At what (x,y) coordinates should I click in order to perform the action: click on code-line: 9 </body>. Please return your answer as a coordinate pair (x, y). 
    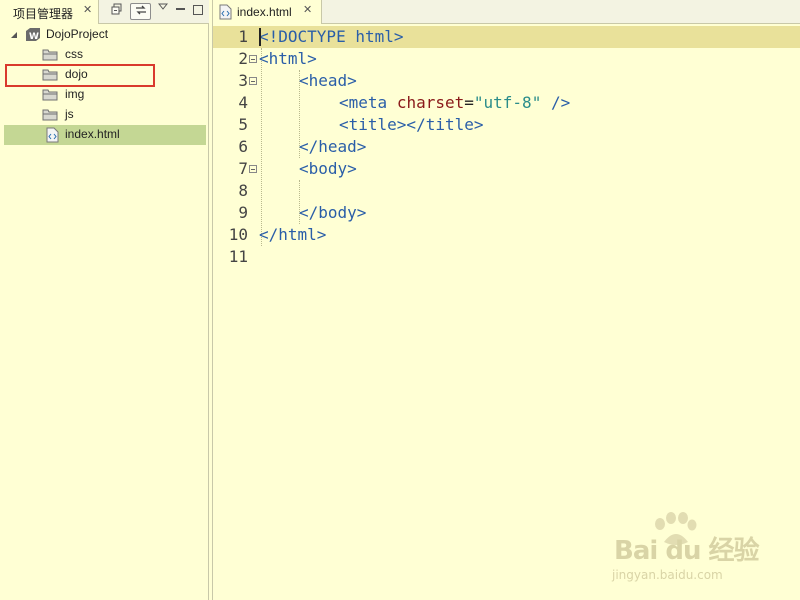
    Looking at the image, I should click on (506, 213).